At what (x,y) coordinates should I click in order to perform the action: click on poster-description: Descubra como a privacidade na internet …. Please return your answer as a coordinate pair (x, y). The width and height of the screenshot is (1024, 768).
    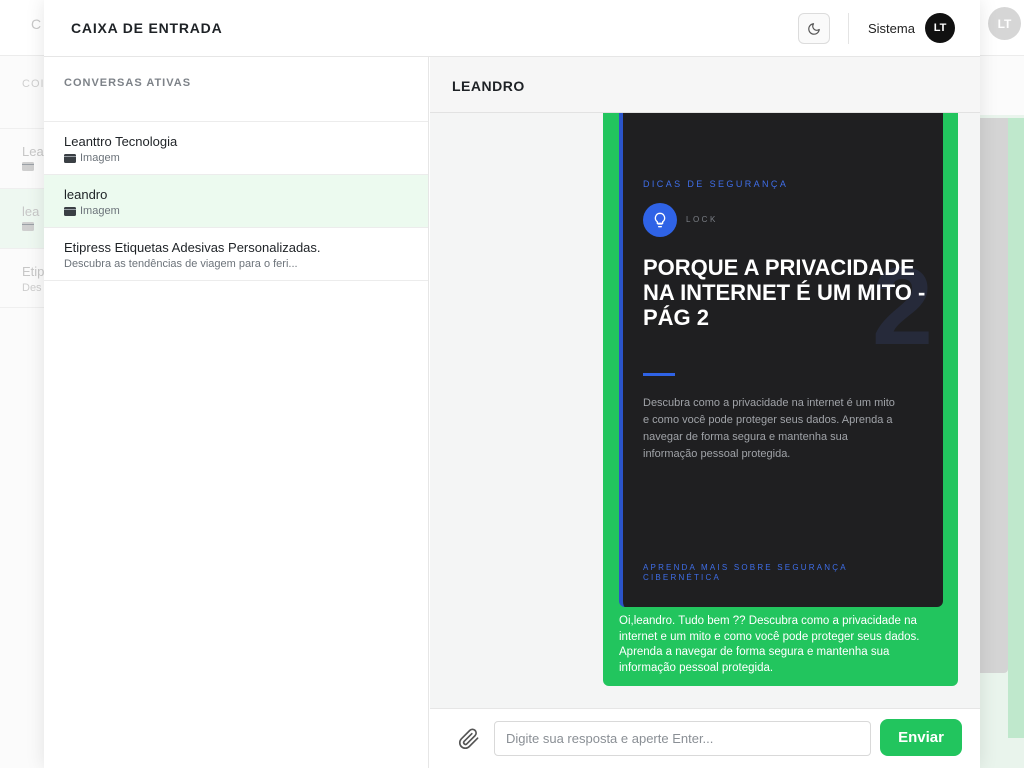
    Looking at the image, I should click on (769, 428).